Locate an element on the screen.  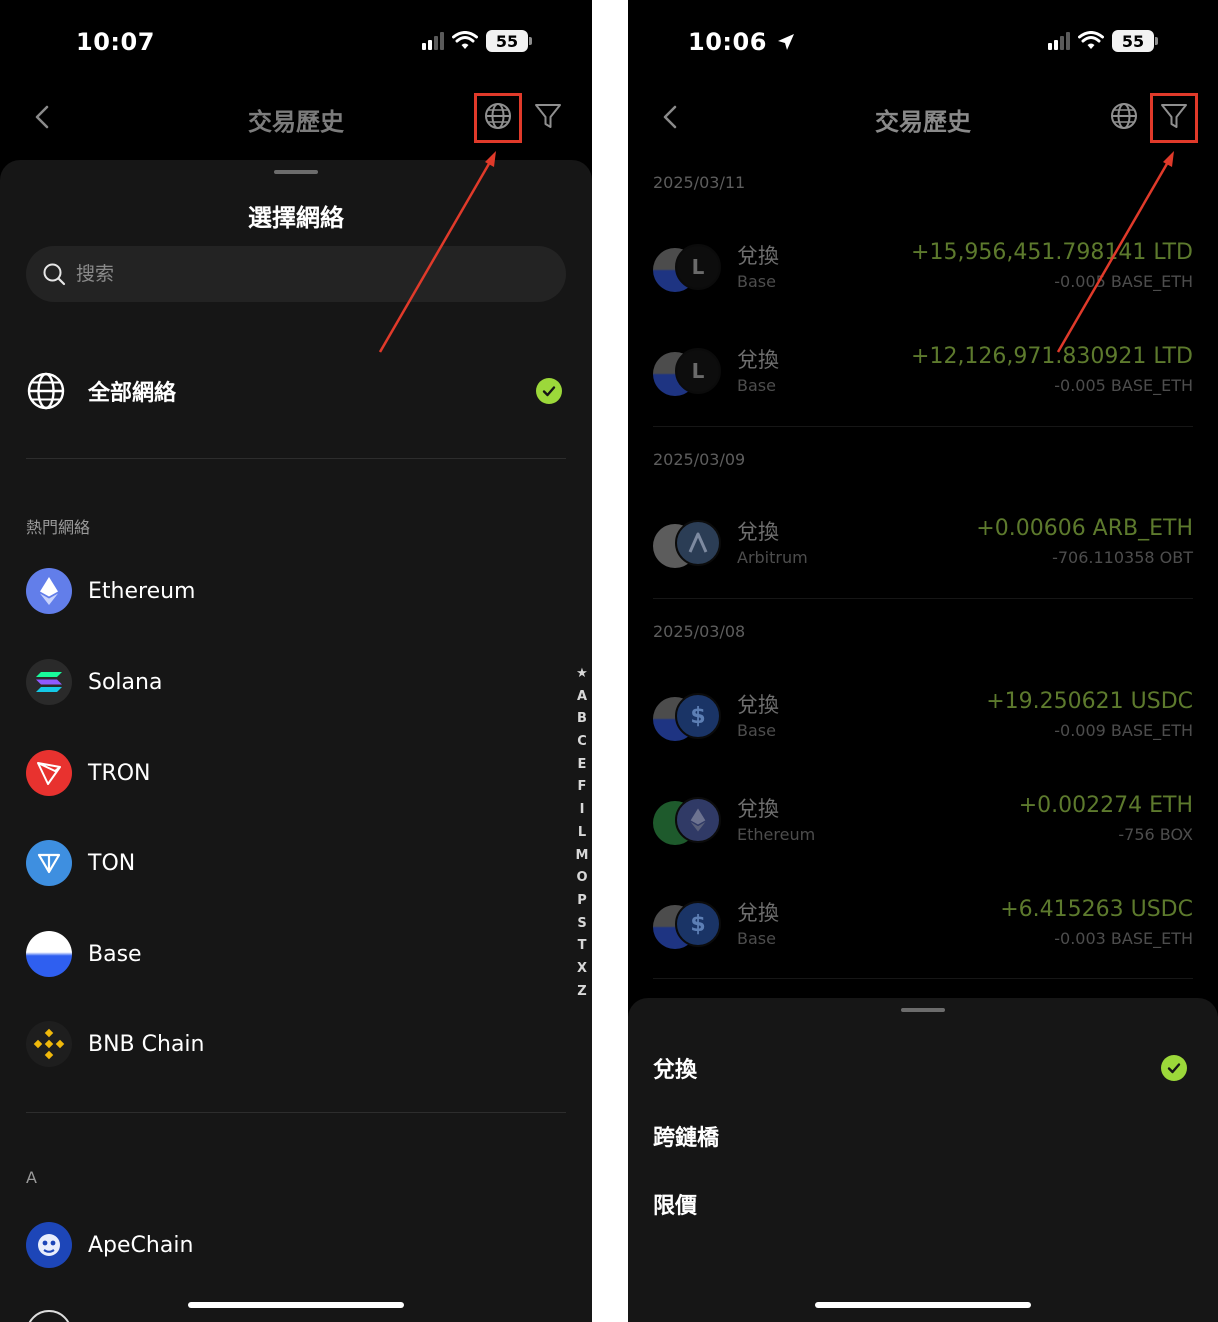
network-item-bnb-chain: BNB Chain is located at coordinates (115, 1044).